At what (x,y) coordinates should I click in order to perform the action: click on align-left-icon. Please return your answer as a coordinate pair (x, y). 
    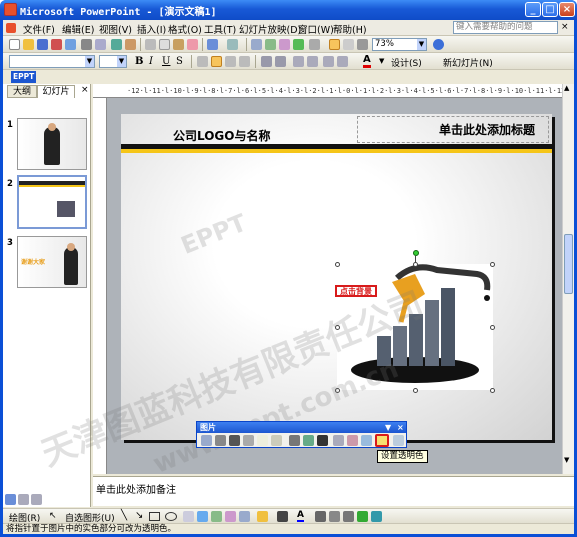
    Looking at the image, I should click on (202, 61).